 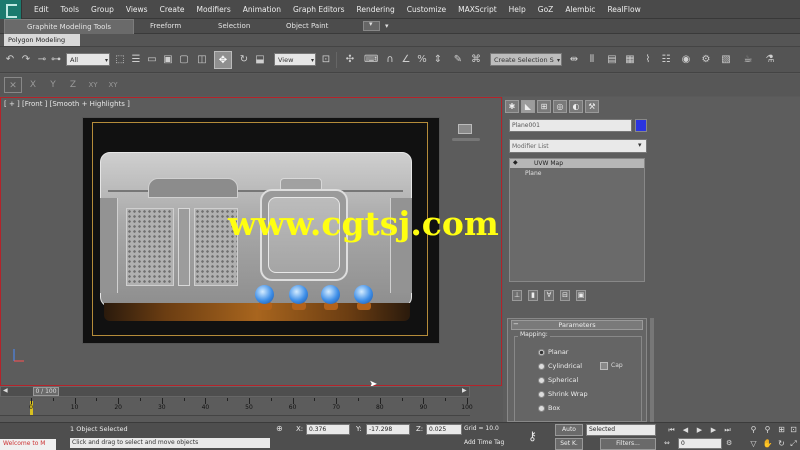 I want to click on viewcube, so click(x=466, y=133).